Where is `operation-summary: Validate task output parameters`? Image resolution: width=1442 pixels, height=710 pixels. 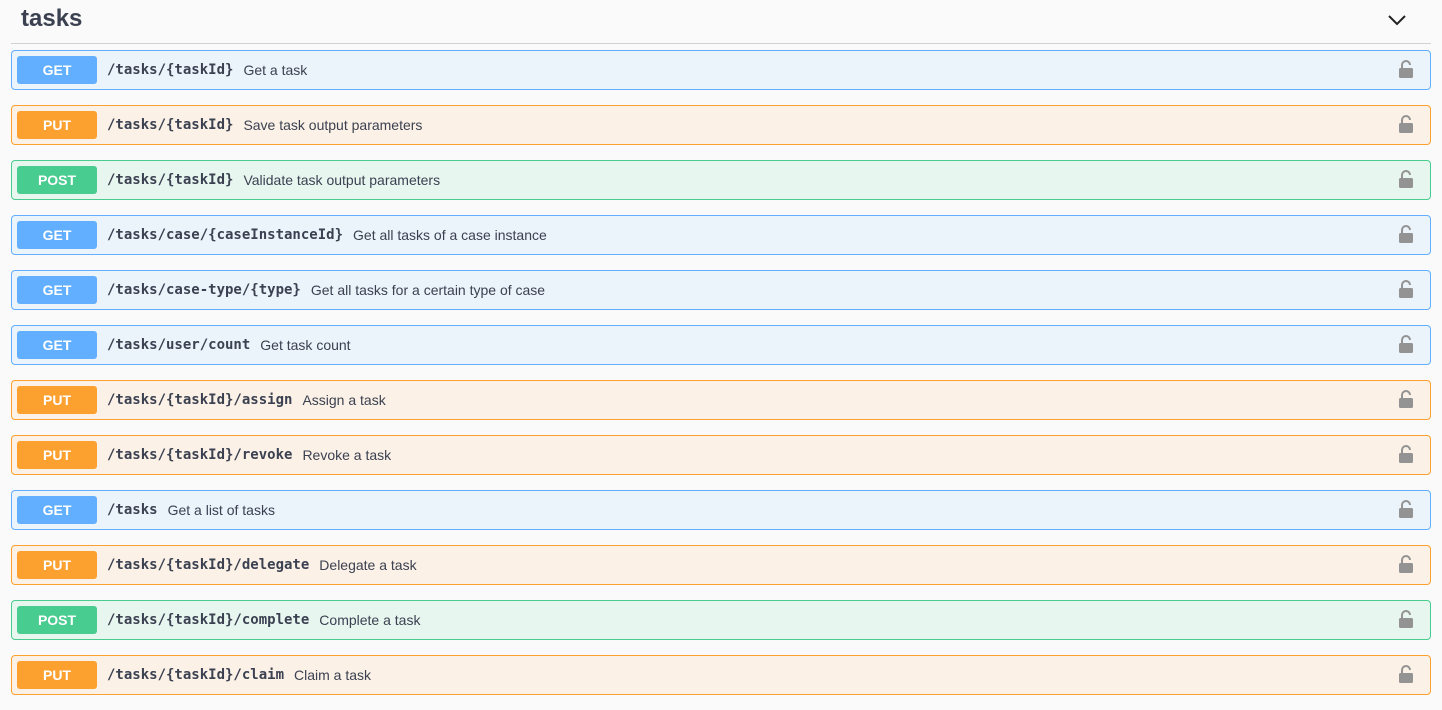 operation-summary: Validate task output parameters is located at coordinates (342, 180).